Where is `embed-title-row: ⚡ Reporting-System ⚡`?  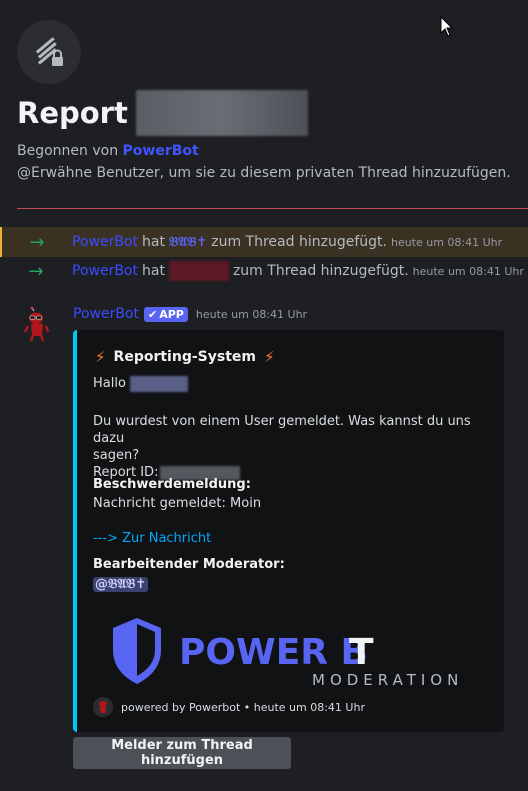
embed-title-row: ⚡ Reporting-System ⚡ is located at coordinates (185, 357).